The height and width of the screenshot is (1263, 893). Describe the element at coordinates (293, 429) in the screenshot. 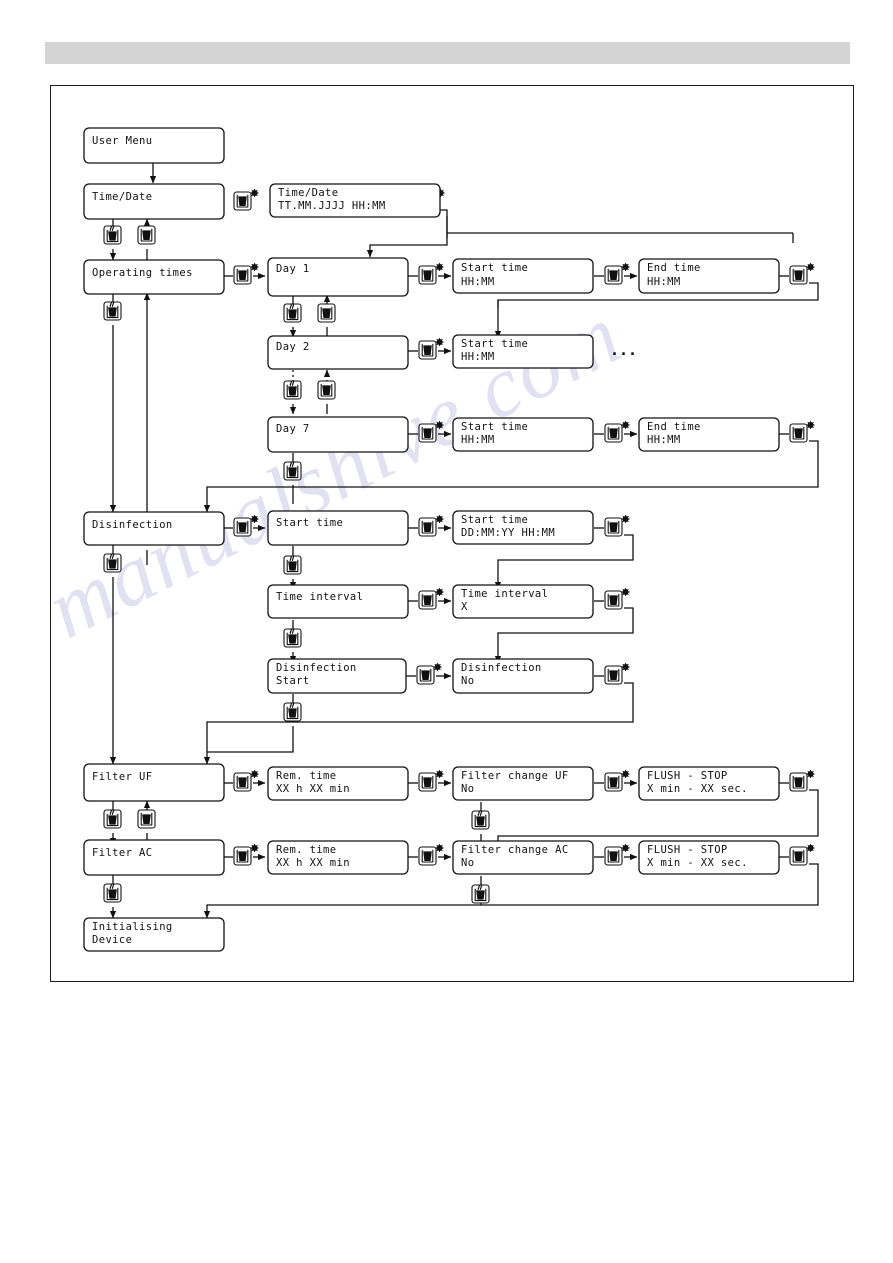

I see `node-line: Day 7` at that location.